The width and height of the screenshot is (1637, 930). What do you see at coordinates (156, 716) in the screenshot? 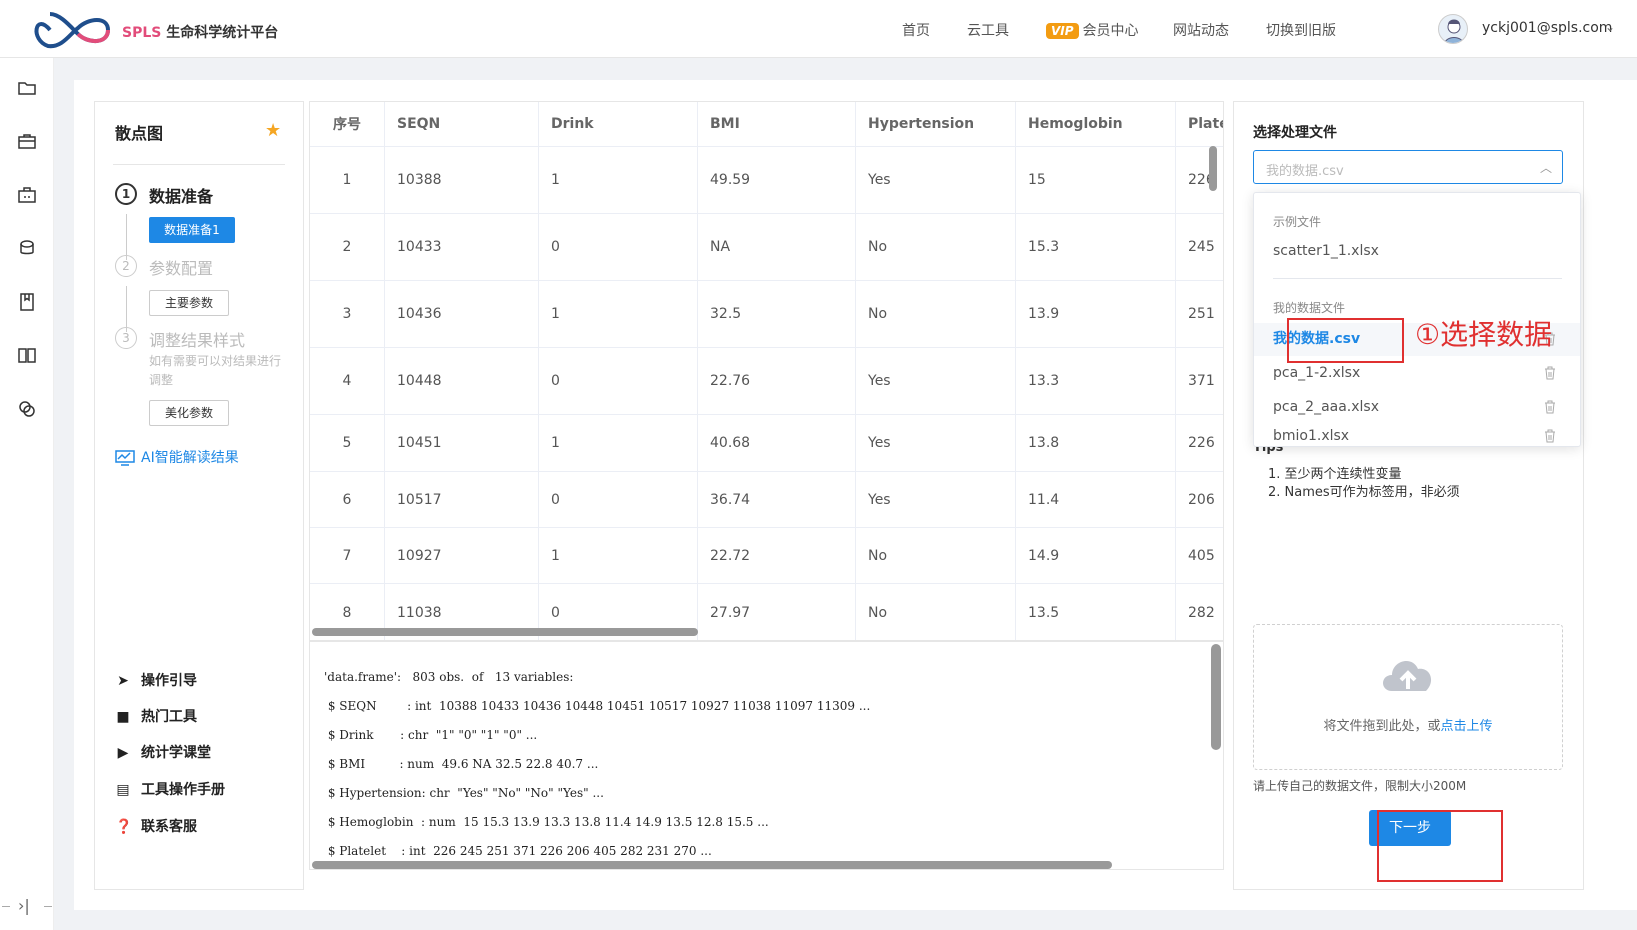
I see `hot-tools-link: ■ 热门工具` at bounding box center [156, 716].